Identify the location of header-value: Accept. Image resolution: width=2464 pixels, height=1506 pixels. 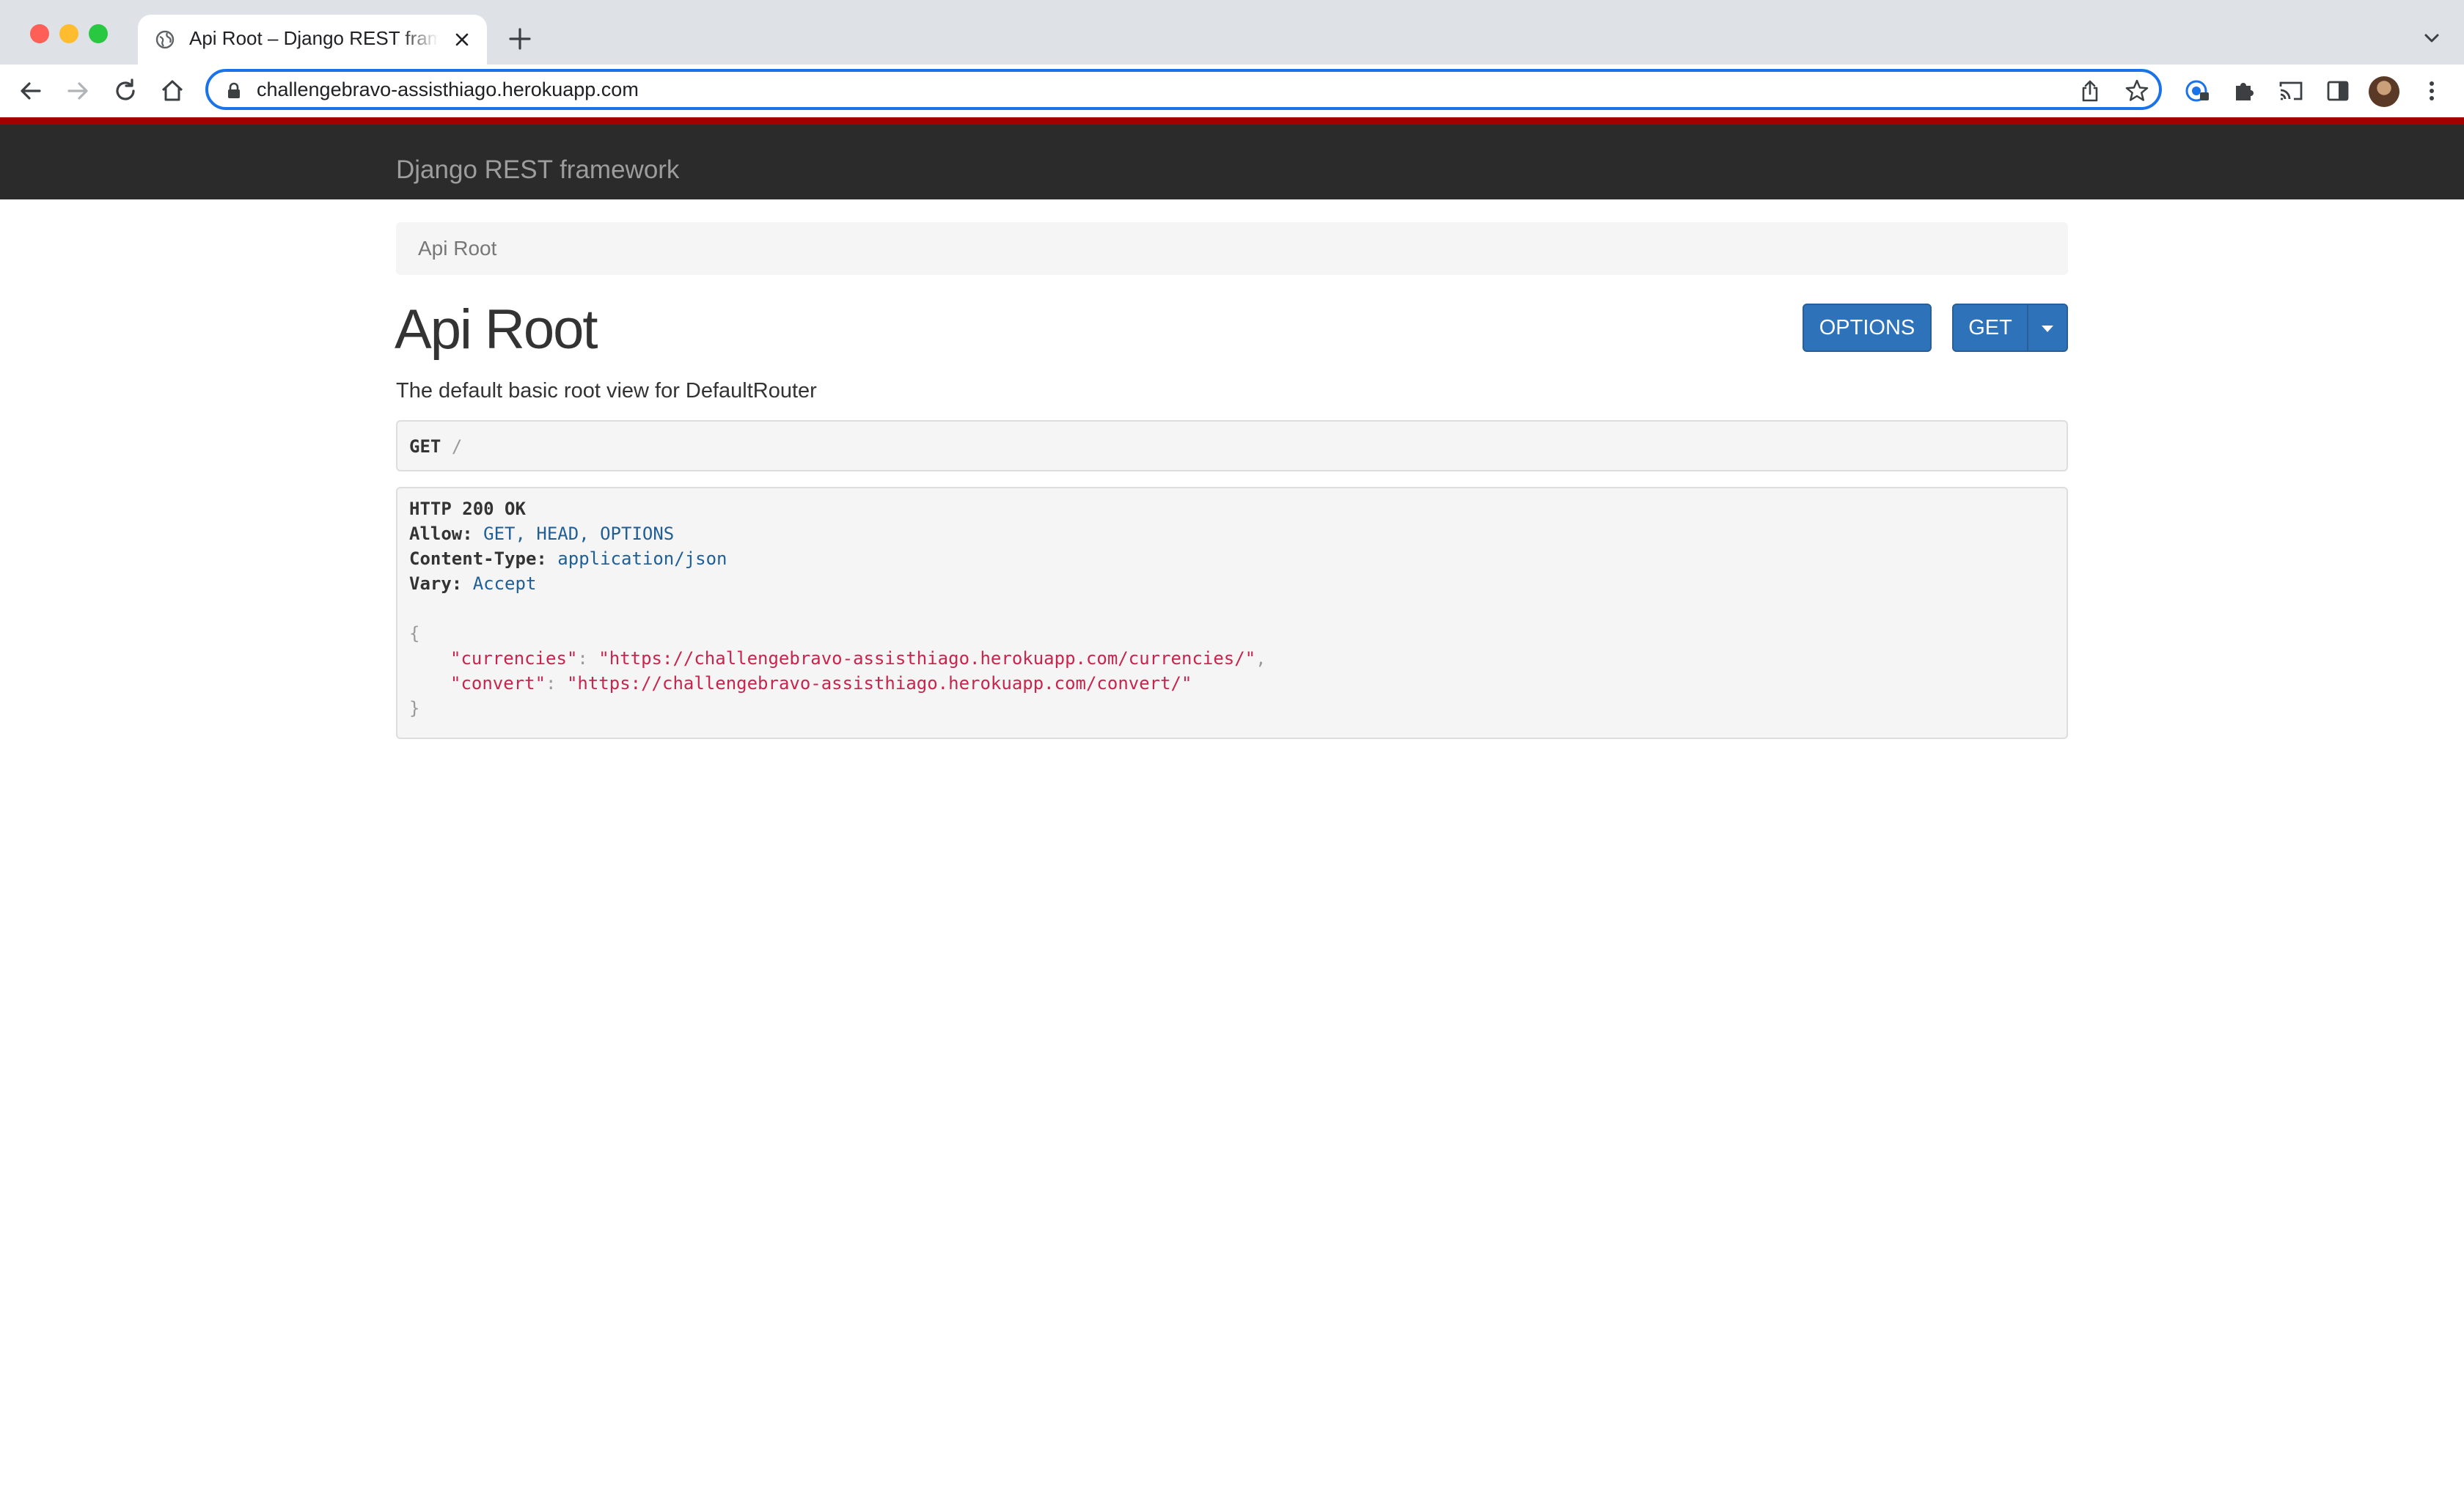
(504, 583).